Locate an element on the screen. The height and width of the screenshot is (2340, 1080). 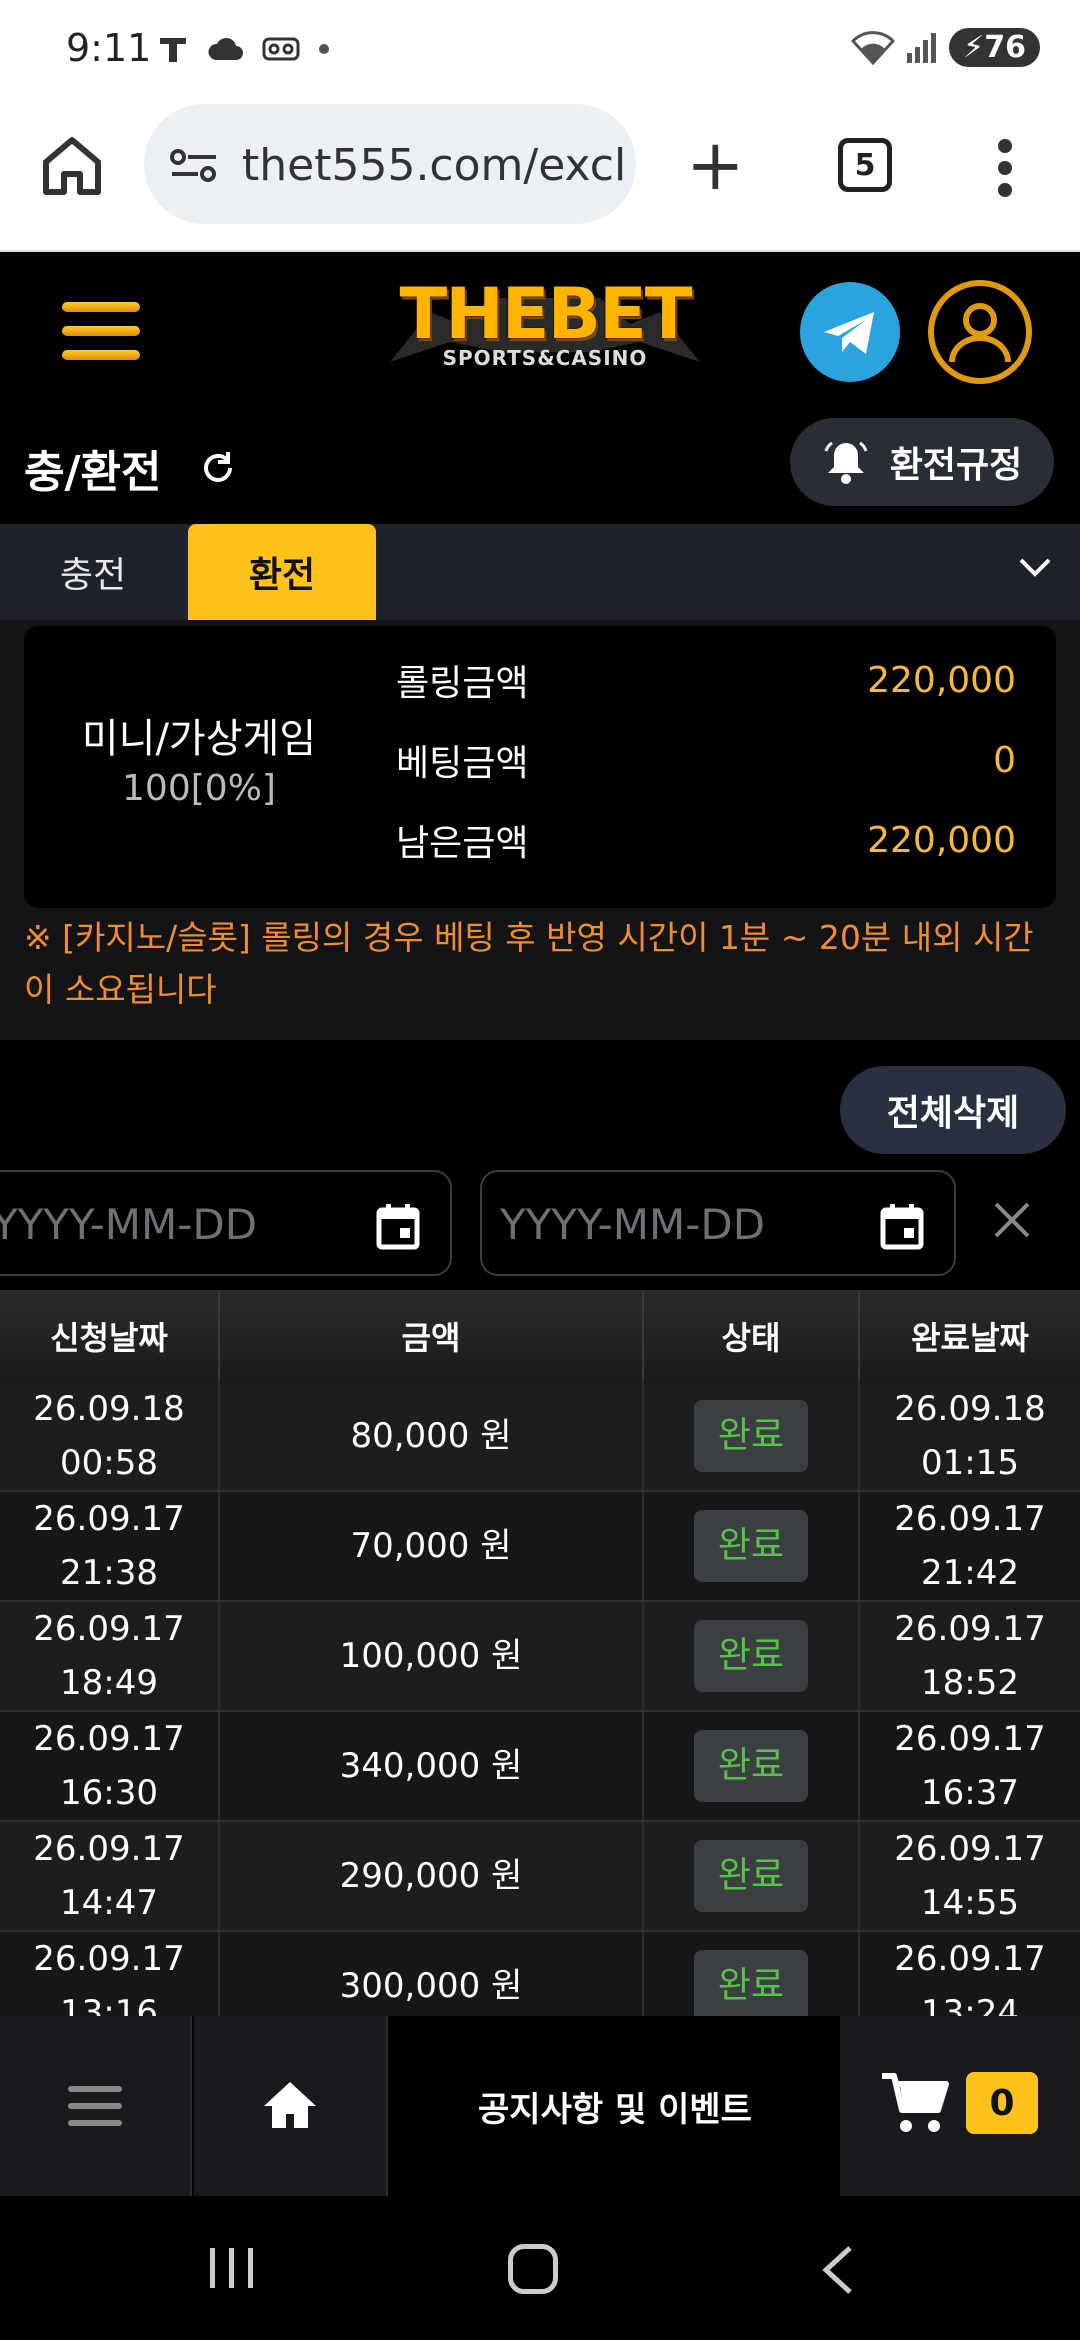
profile-button is located at coordinates (980, 332).